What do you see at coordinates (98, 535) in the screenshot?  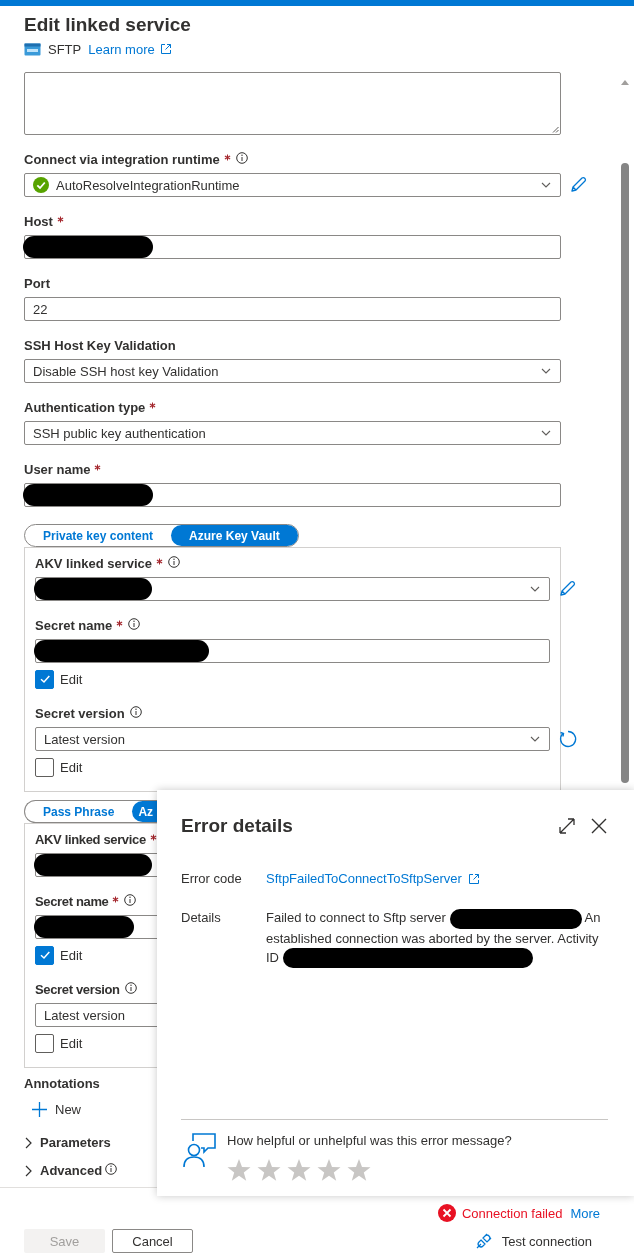 I see `toggle-option: Private key content` at bounding box center [98, 535].